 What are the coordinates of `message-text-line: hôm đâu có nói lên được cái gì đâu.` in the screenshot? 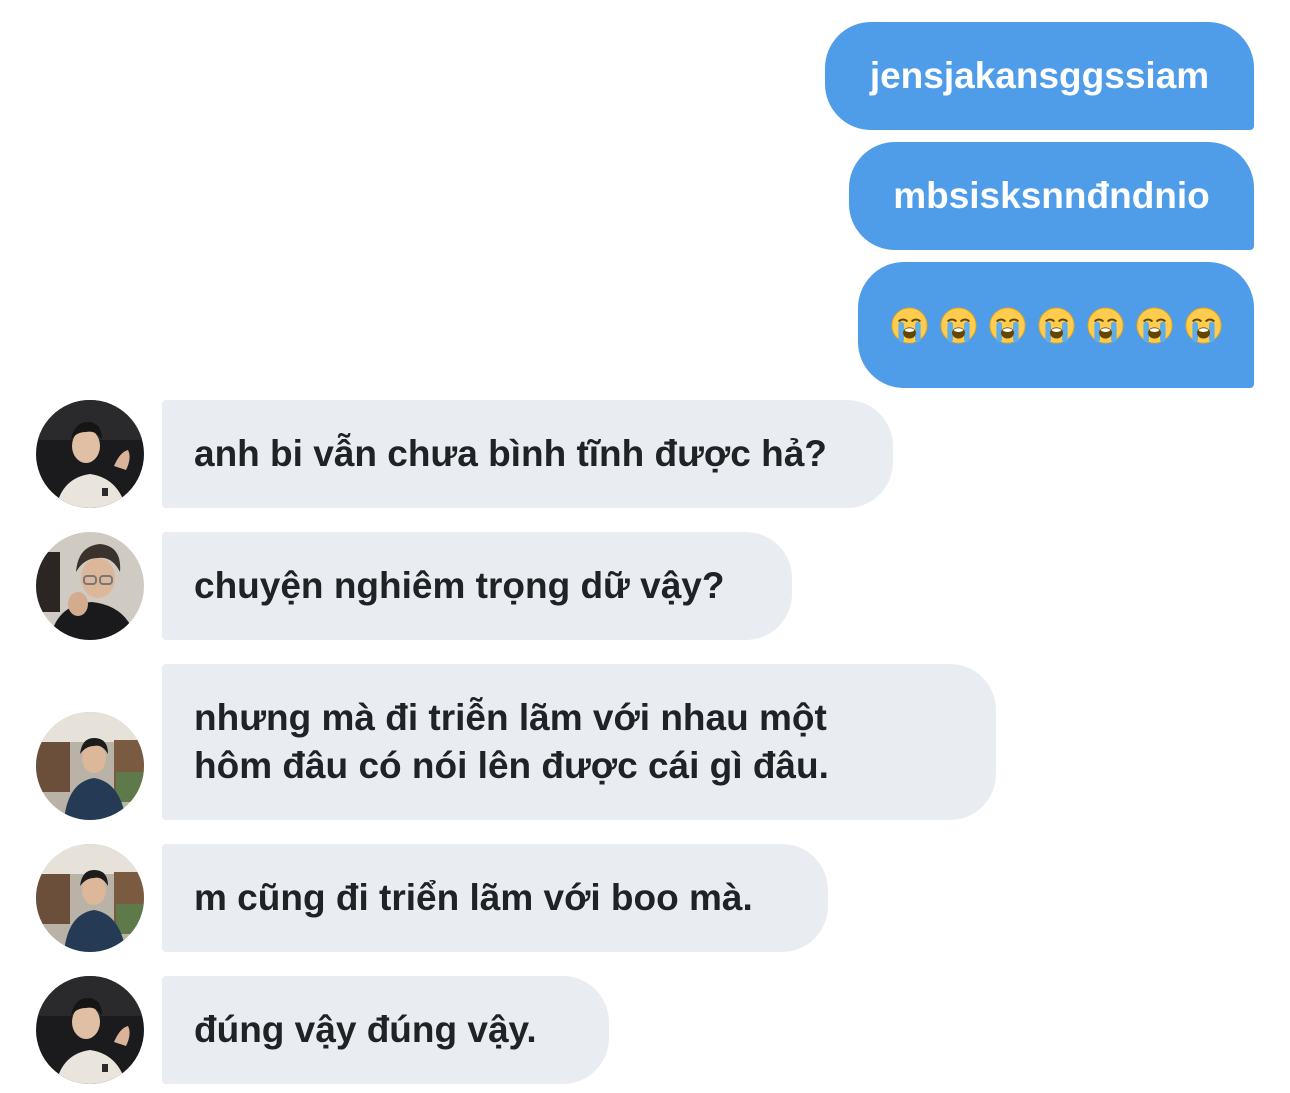 It's located at (511, 765).